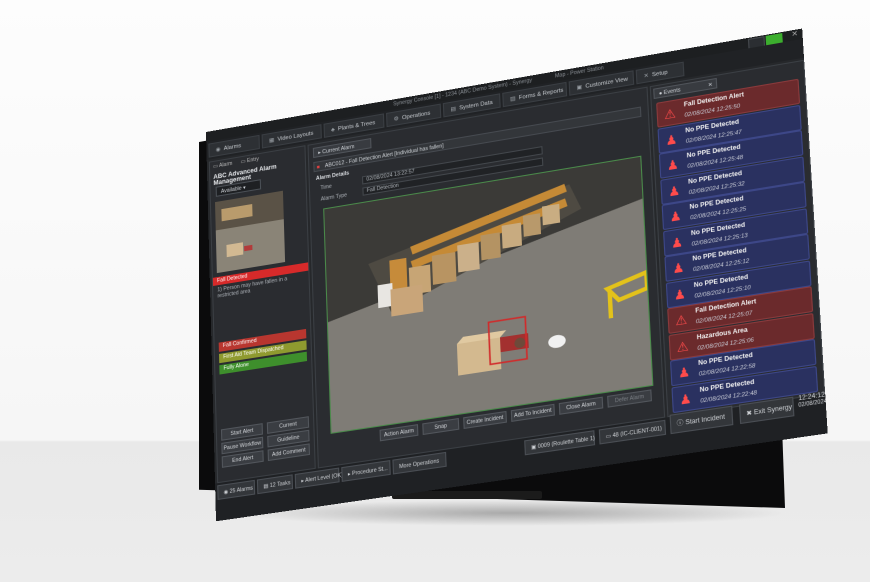 The height and width of the screenshot is (582, 870). I want to click on field-type-label: Alarm Type, so click(334, 197).